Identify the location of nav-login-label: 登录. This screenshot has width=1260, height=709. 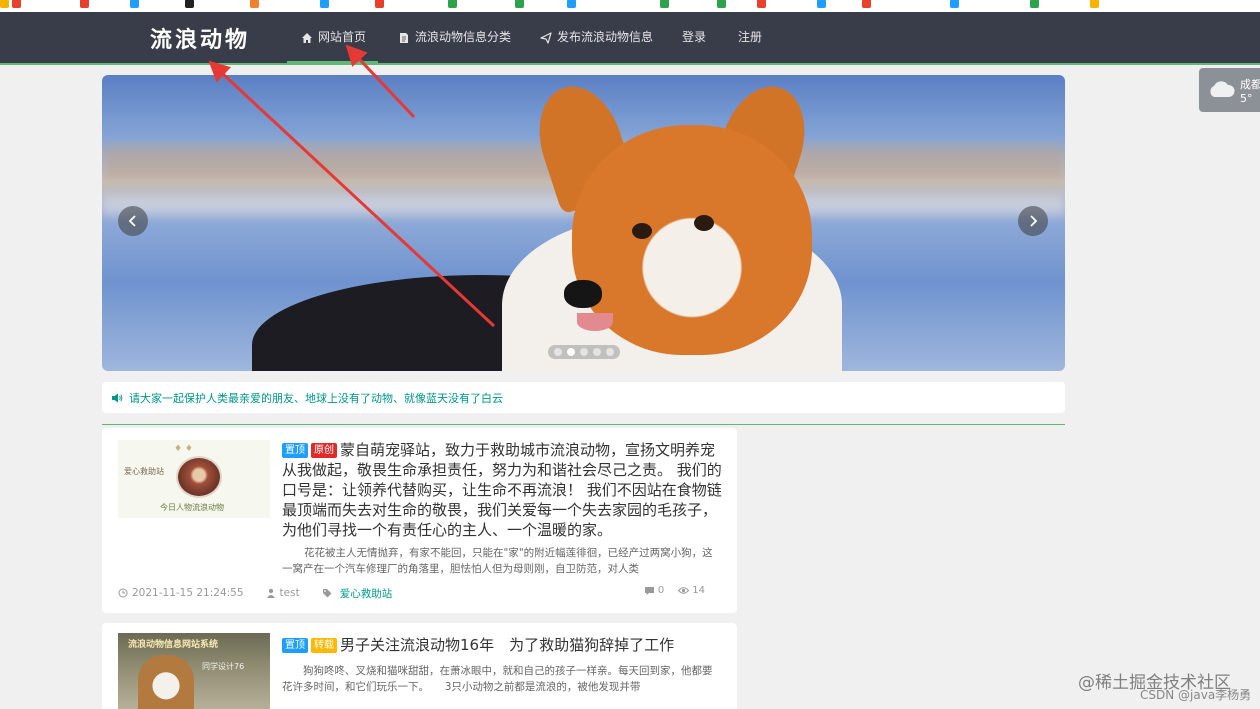
(694, 37).